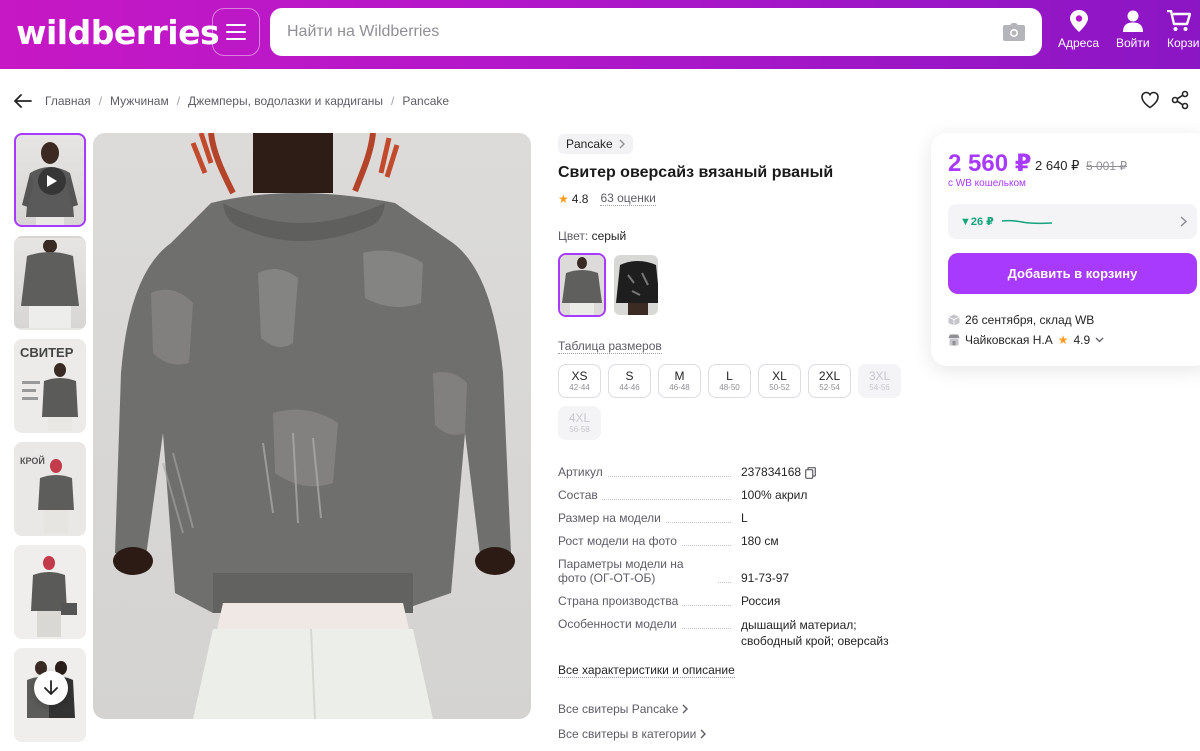 This screenshot has width=1200, height=751. Describe the element at coordinates (977, 222) in the screenshot. I see `price-drop-value: ▼26 ₽` at that location.